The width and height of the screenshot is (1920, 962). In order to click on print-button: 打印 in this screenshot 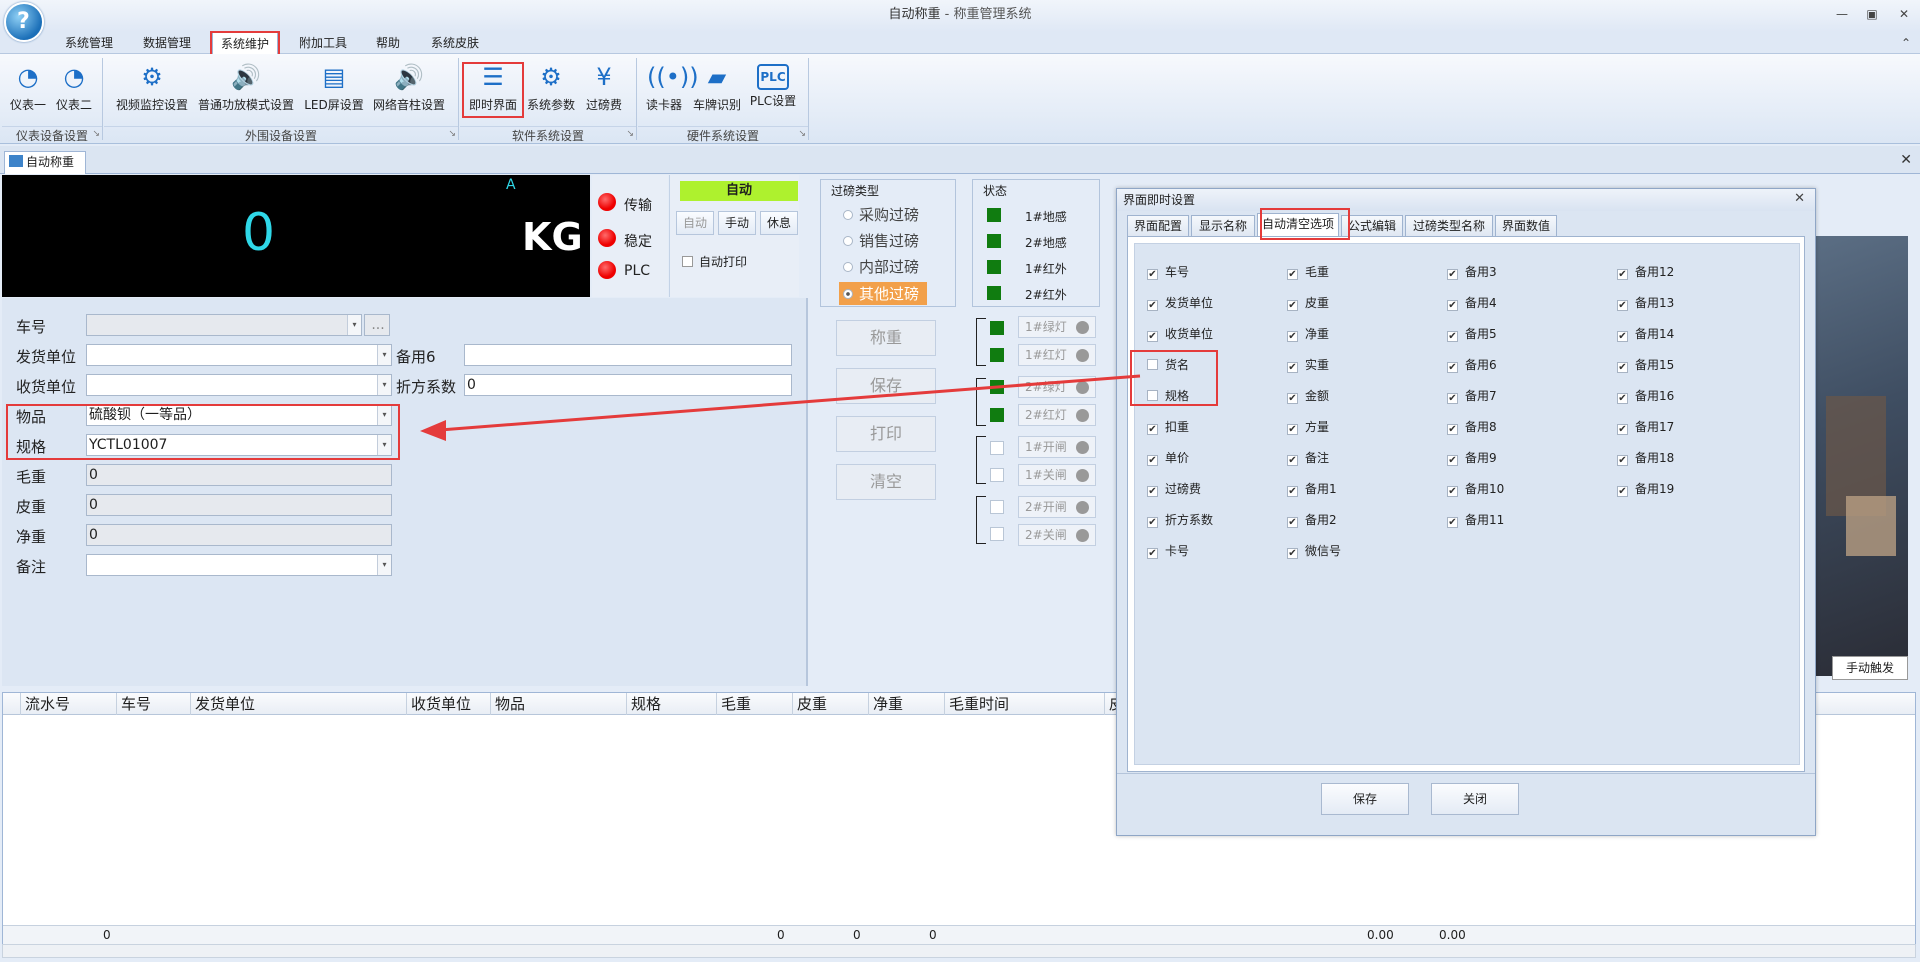, I will do `click(886, 434)`.